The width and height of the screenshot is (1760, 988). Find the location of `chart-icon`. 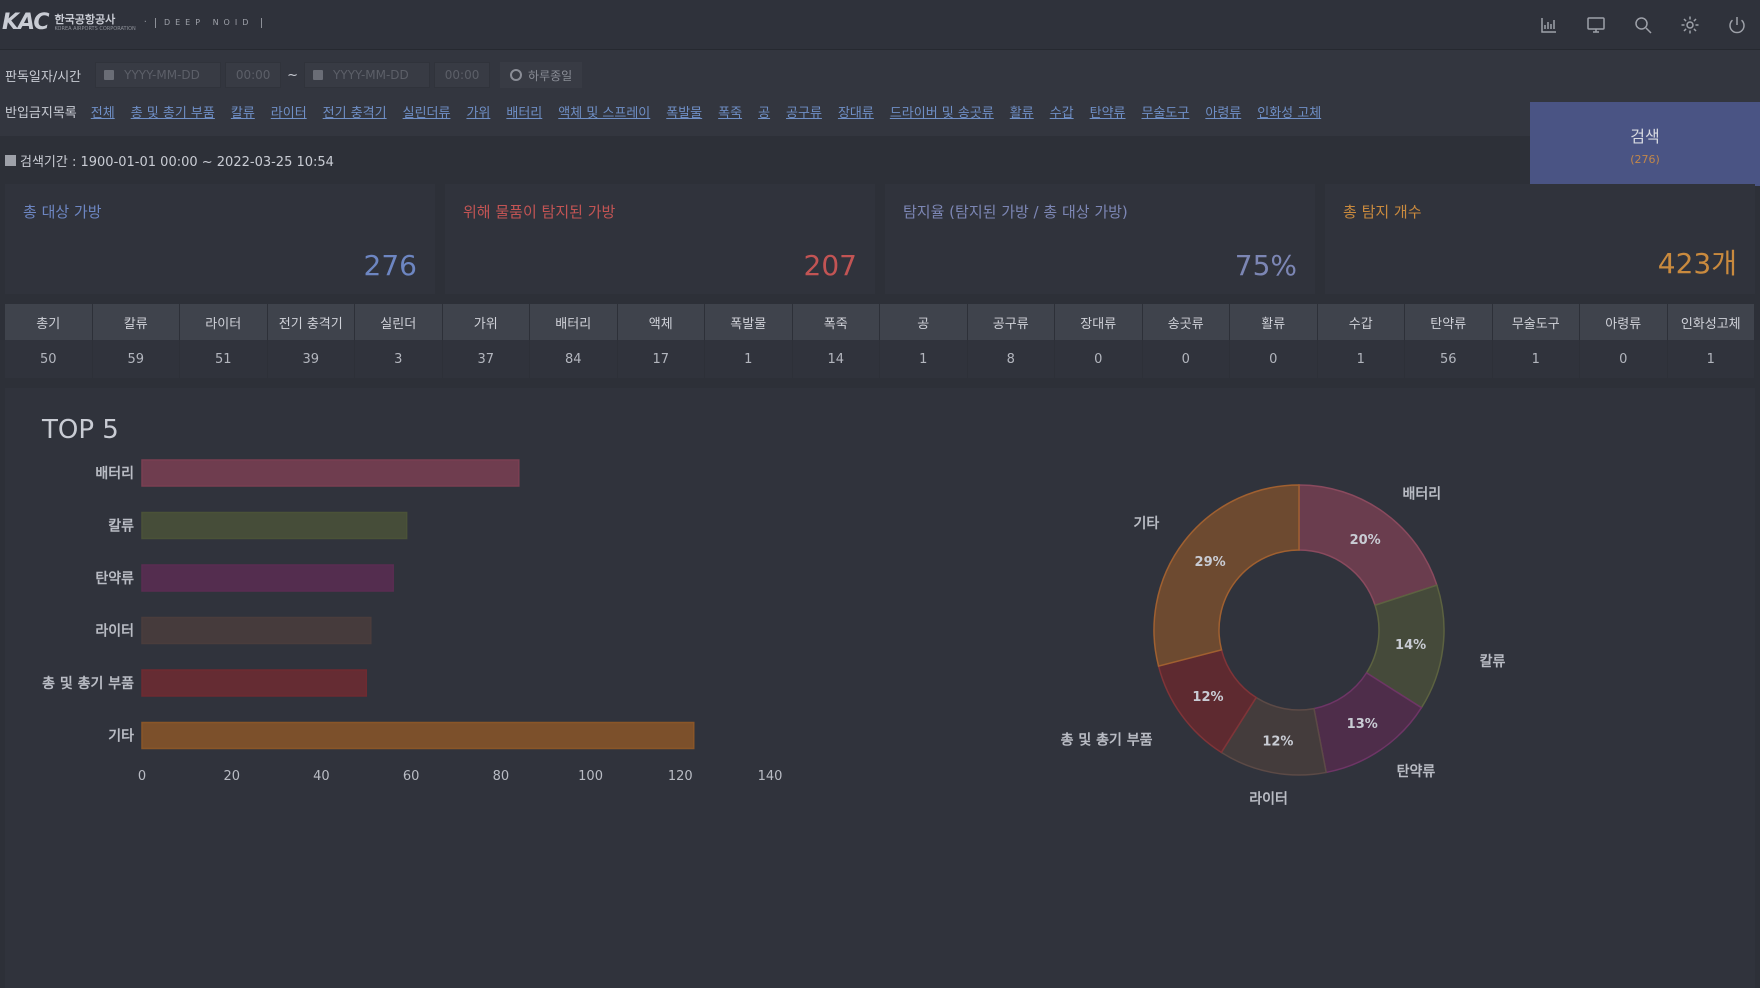

chart-icon is located at coordinates (1548, 25).